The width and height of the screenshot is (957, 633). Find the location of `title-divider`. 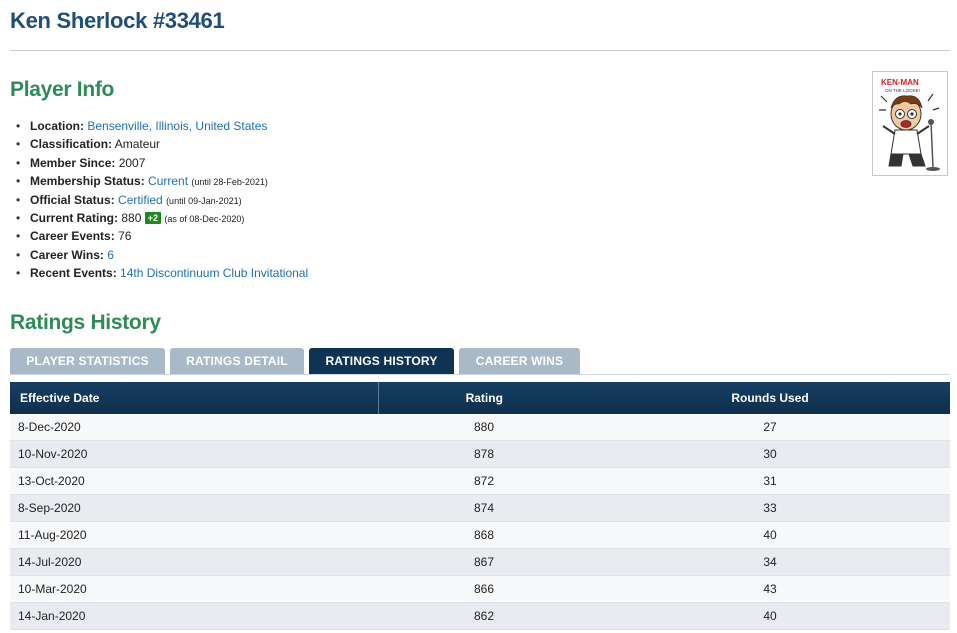

title-divider is located at coordinates (480, 50).